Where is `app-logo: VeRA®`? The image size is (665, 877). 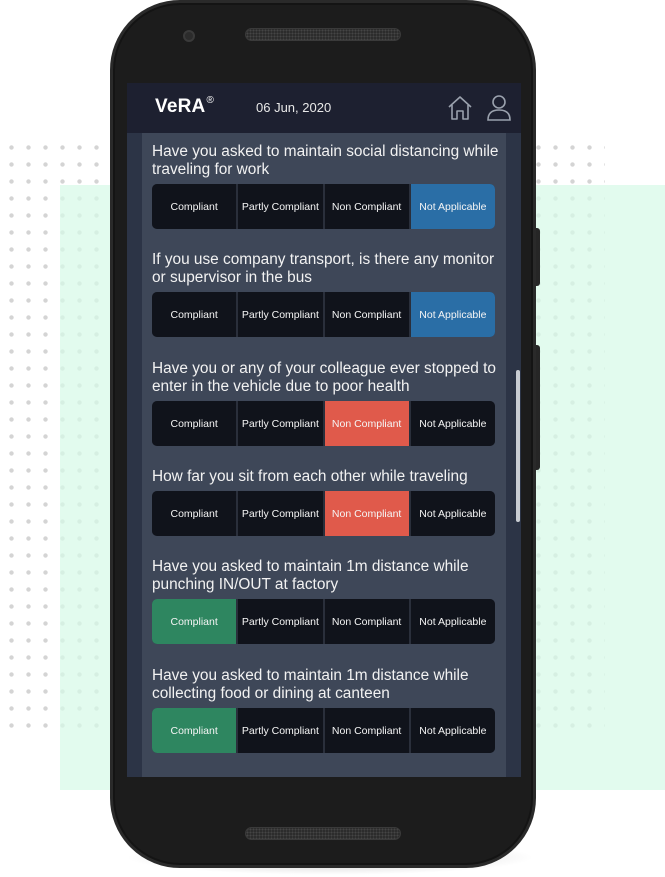
app-logo: VeRA® is located at coordinates (185, 106).